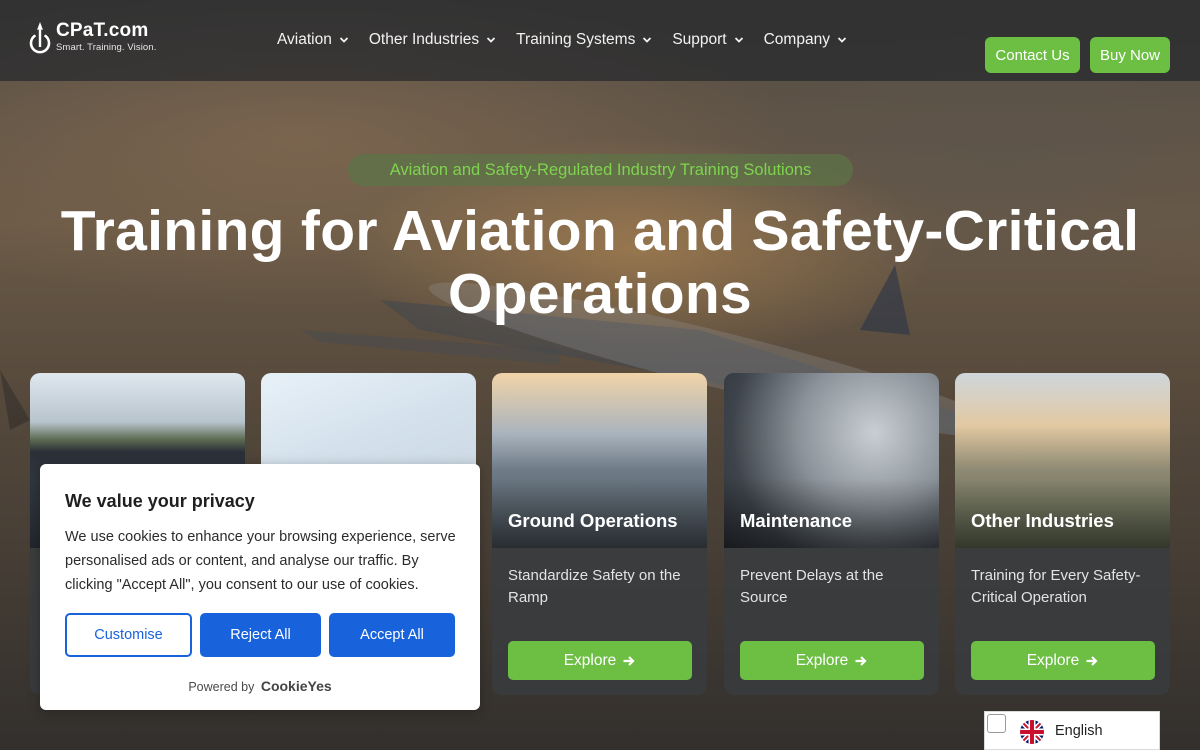 This screenshot has height=750, width=1200. I want to click on nav-aviation: Aviation, so click(313, 40).